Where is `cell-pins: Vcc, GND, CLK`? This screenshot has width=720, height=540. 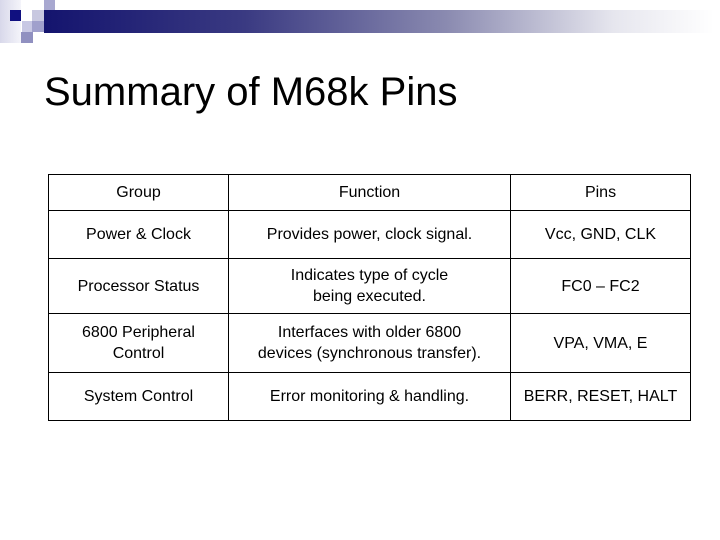 cell-pins: Vcc, GND, CLK is located at coordinates (600, 234).